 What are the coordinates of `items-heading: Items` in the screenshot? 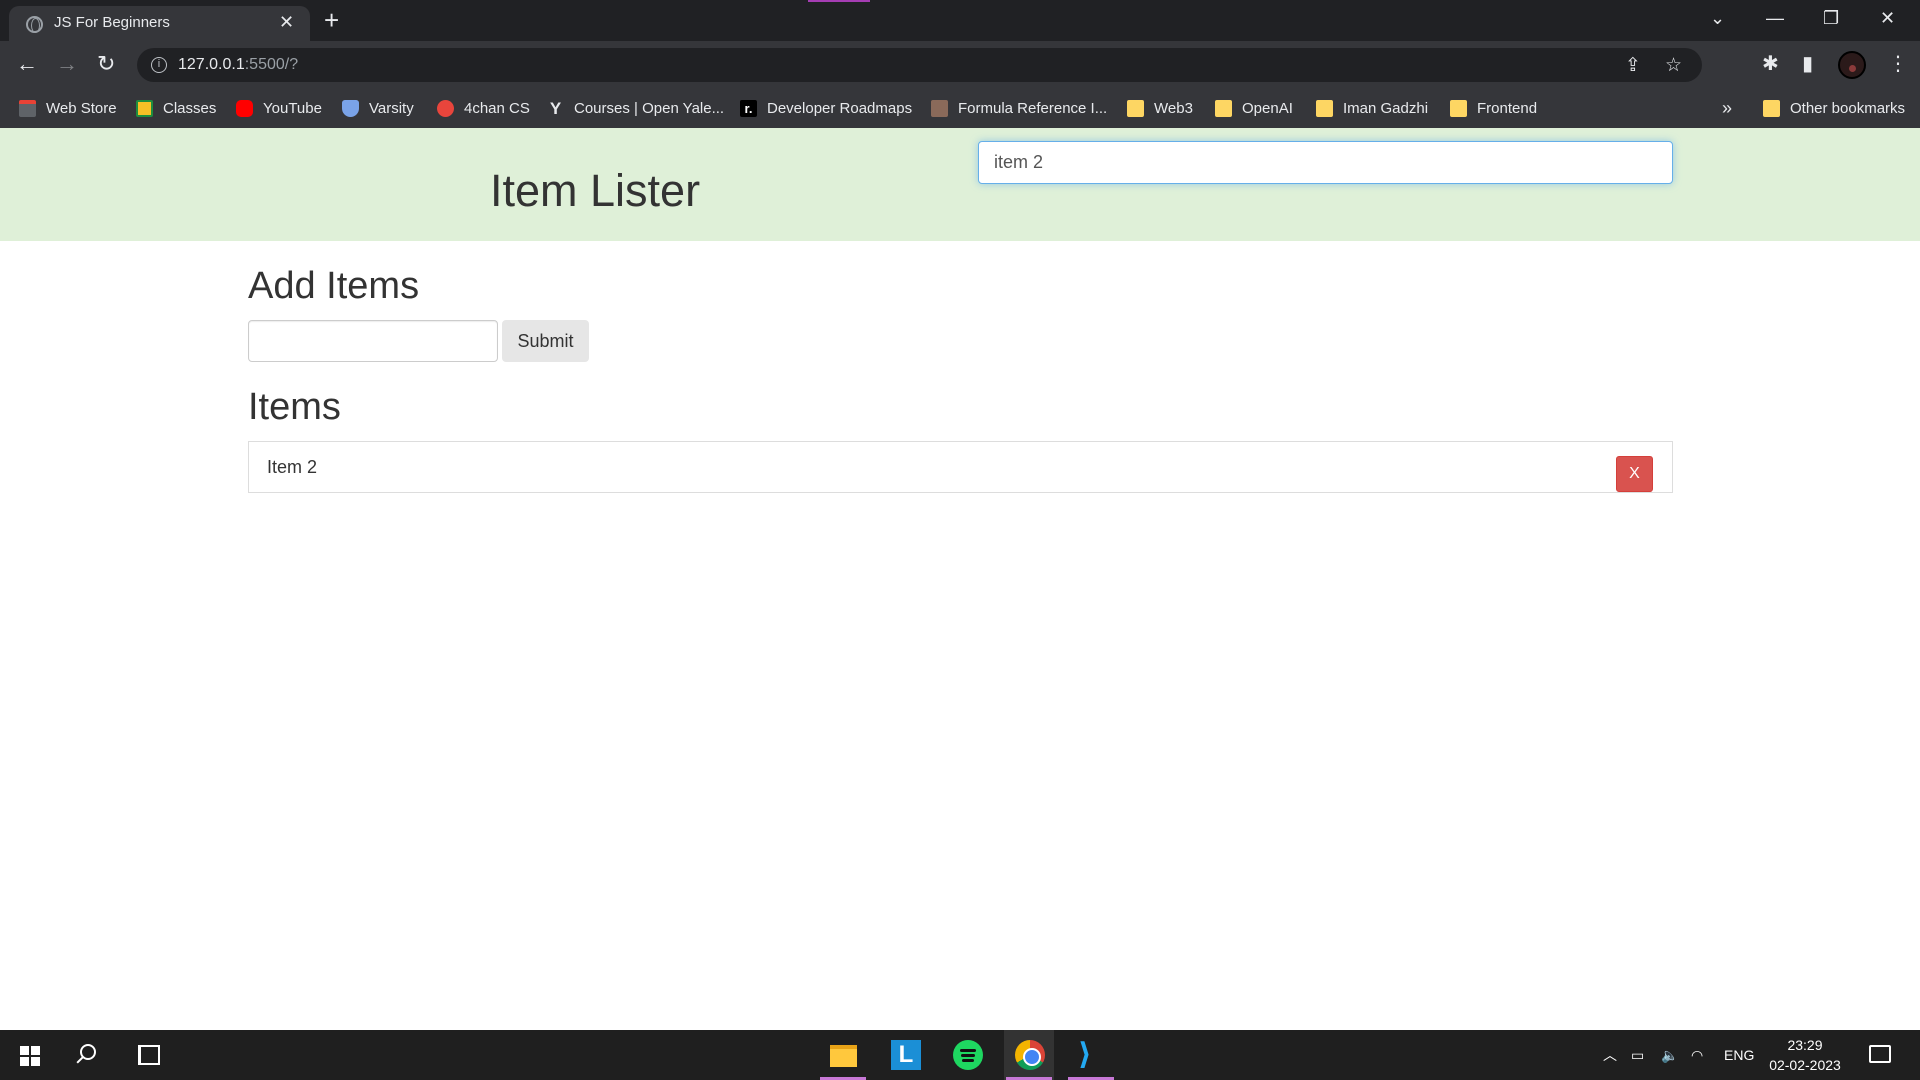 It's located at (294, 407).